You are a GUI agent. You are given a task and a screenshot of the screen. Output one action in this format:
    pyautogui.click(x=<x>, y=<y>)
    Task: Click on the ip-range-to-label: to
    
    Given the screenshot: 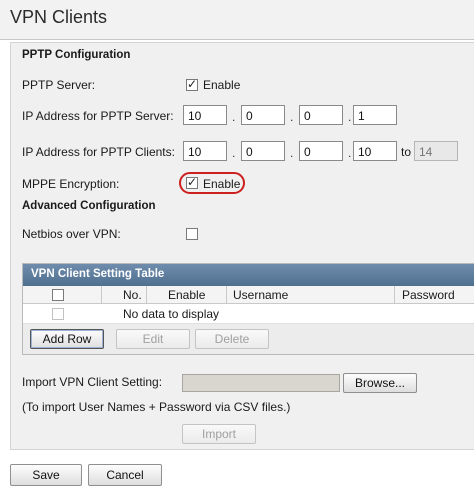 What is the action you would take?
    pyautogui.click(x=406, y=152)
    